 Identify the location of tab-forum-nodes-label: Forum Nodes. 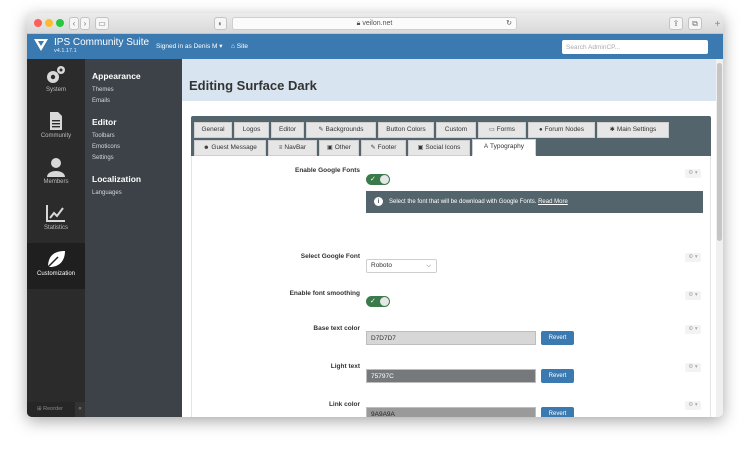
(564, 129).